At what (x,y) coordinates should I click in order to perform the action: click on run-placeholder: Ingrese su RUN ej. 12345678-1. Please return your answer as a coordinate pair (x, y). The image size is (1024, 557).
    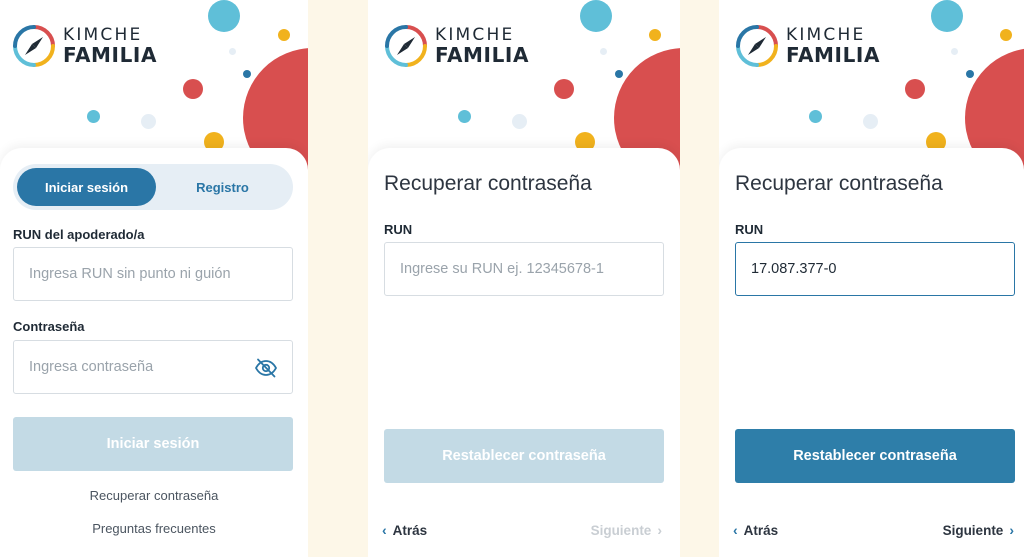
    Looking at the image, I should click on (502, 269).